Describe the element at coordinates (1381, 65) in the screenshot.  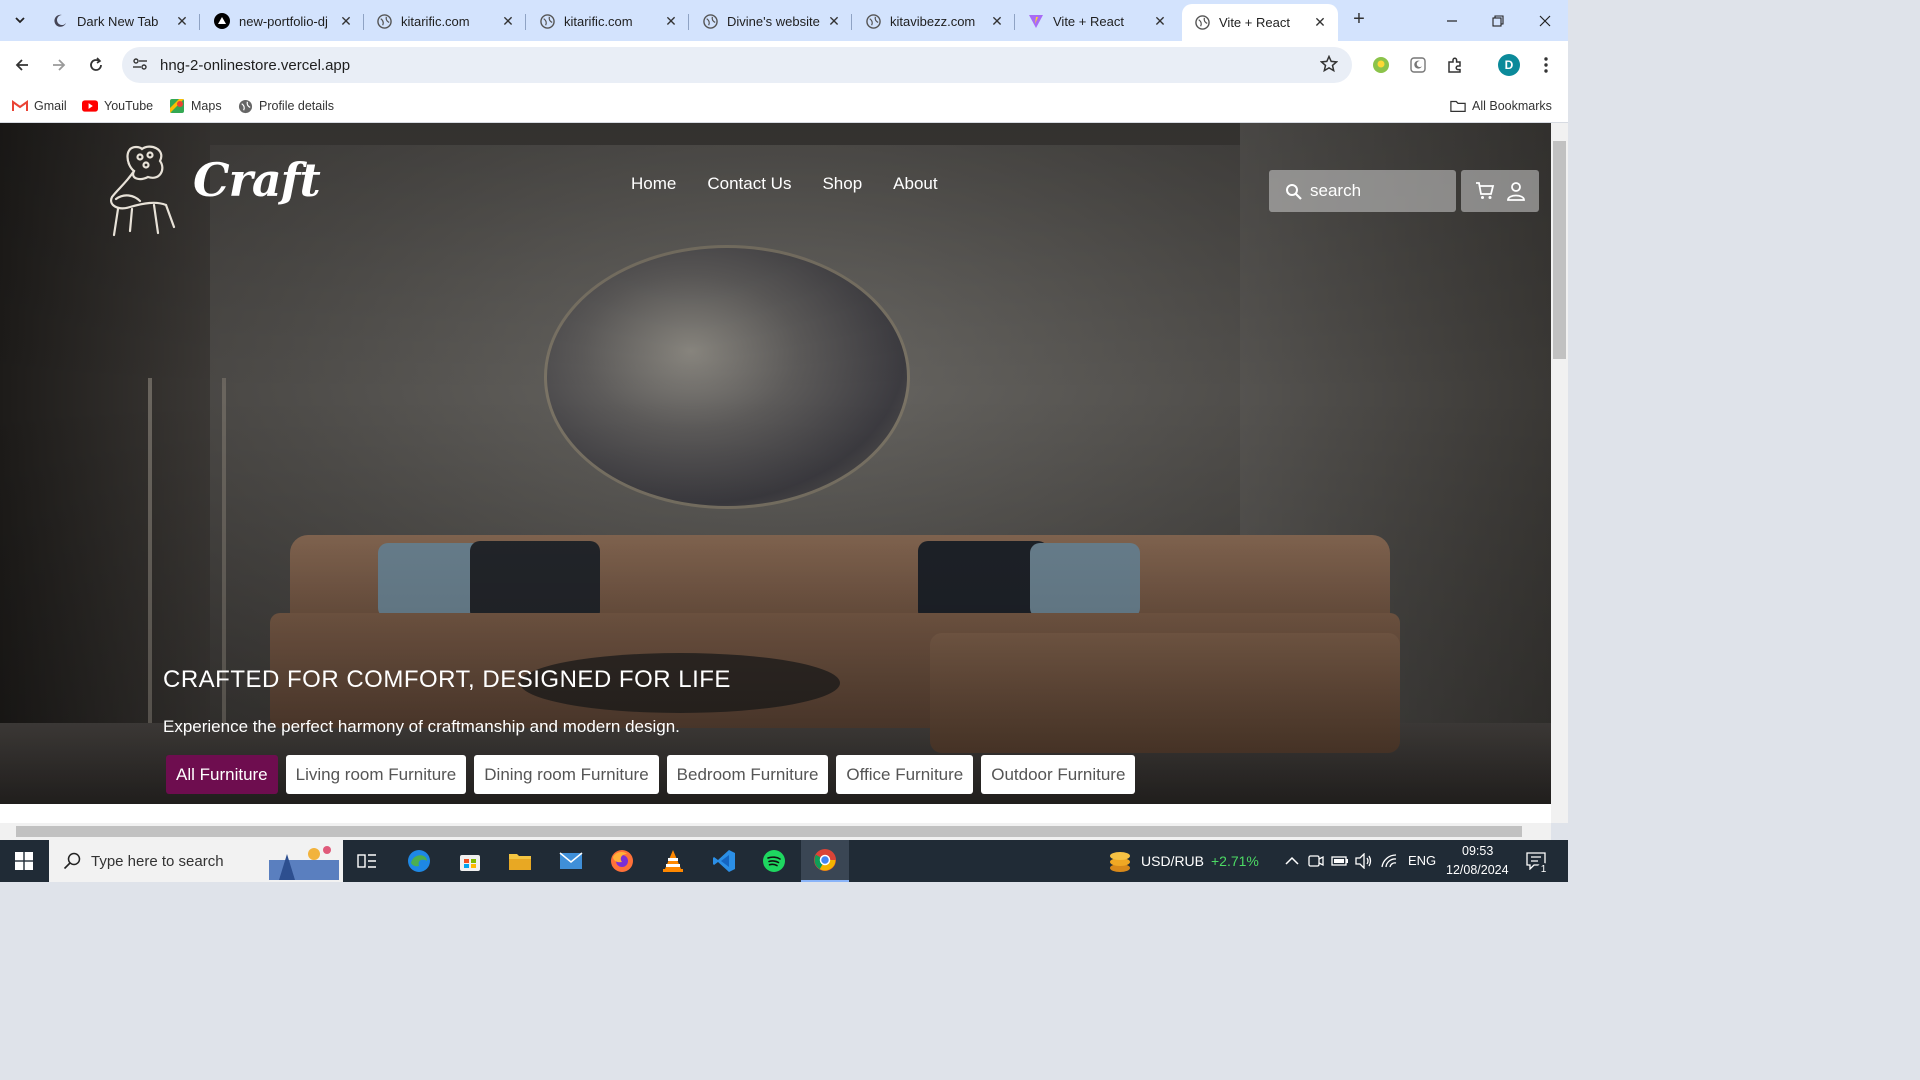
I see `extension-bulb-icon` at that location.